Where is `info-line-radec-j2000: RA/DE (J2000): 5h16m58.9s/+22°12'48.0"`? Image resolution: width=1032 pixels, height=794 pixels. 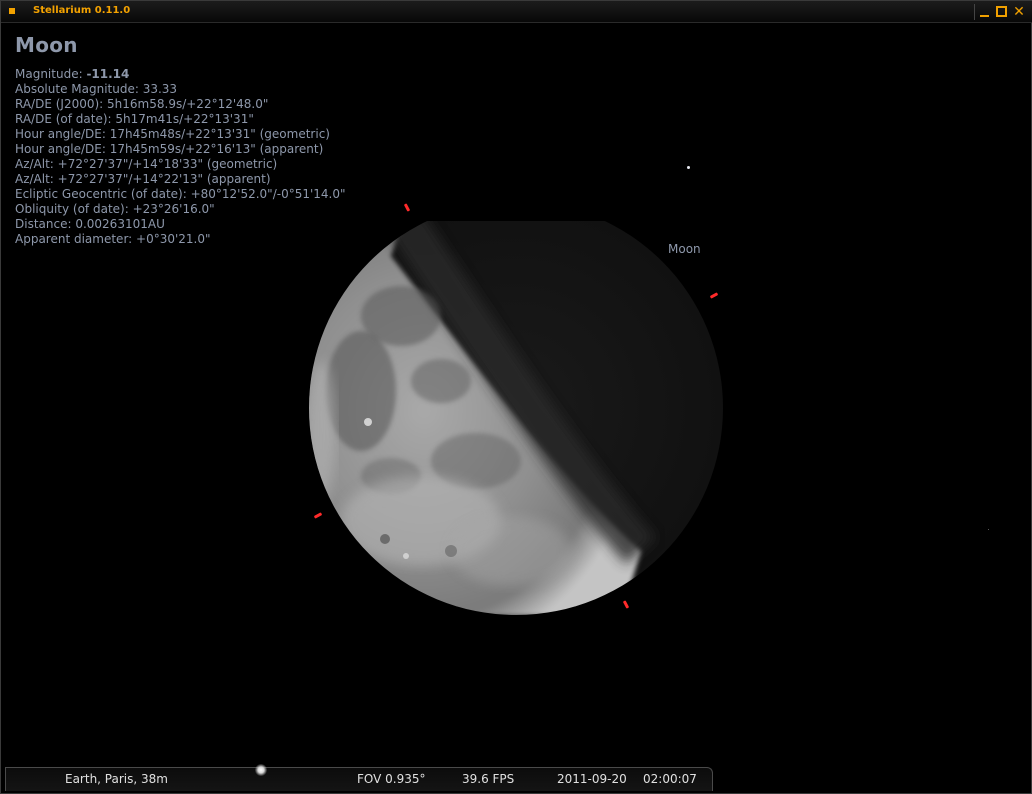
info-line-radec-j2000: RA/DE (J2000): 5h16m58.9s/+22°12'48.0" is located at coordinates (142, 104).